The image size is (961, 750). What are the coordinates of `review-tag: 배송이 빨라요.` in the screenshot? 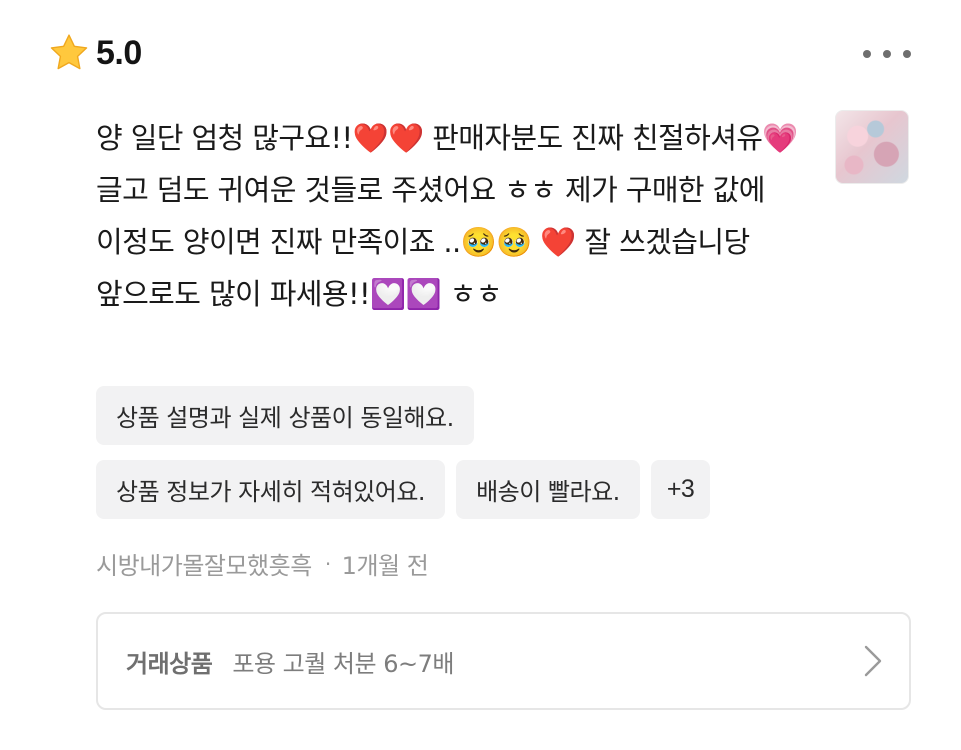 It's located at (548, 489).